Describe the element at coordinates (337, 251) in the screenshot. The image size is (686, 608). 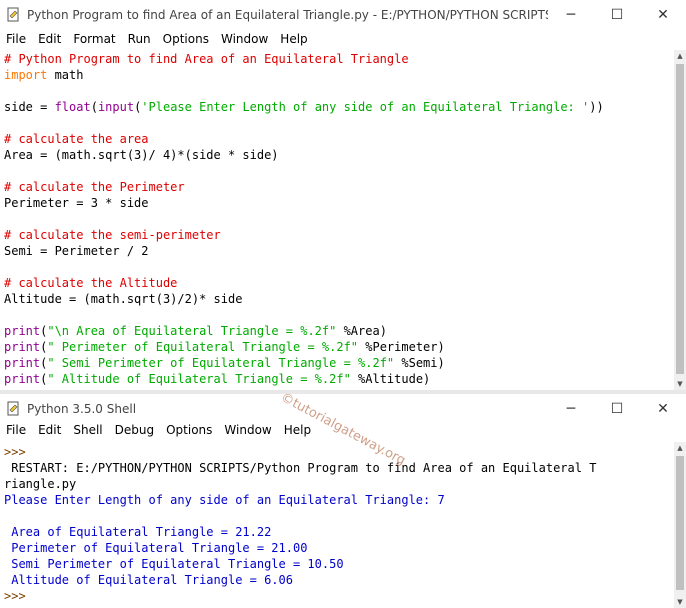
I see `code-line: Semi = Perimeter / 2` at that location.